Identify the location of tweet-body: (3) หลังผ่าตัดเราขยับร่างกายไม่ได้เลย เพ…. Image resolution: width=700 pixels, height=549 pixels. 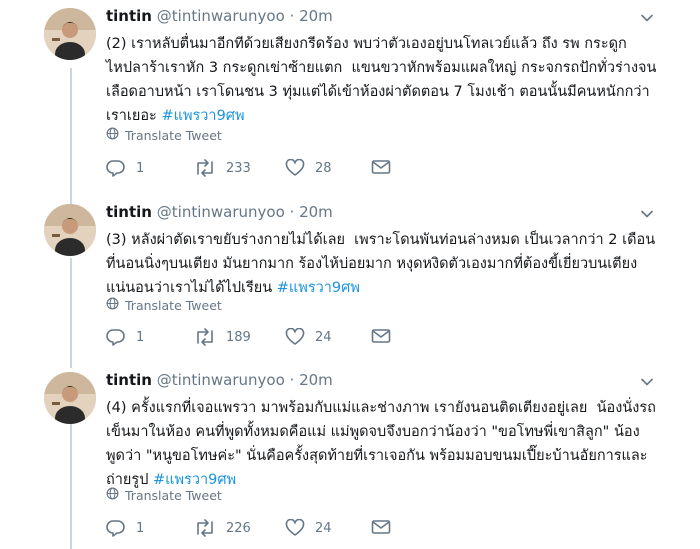
(381, 264).